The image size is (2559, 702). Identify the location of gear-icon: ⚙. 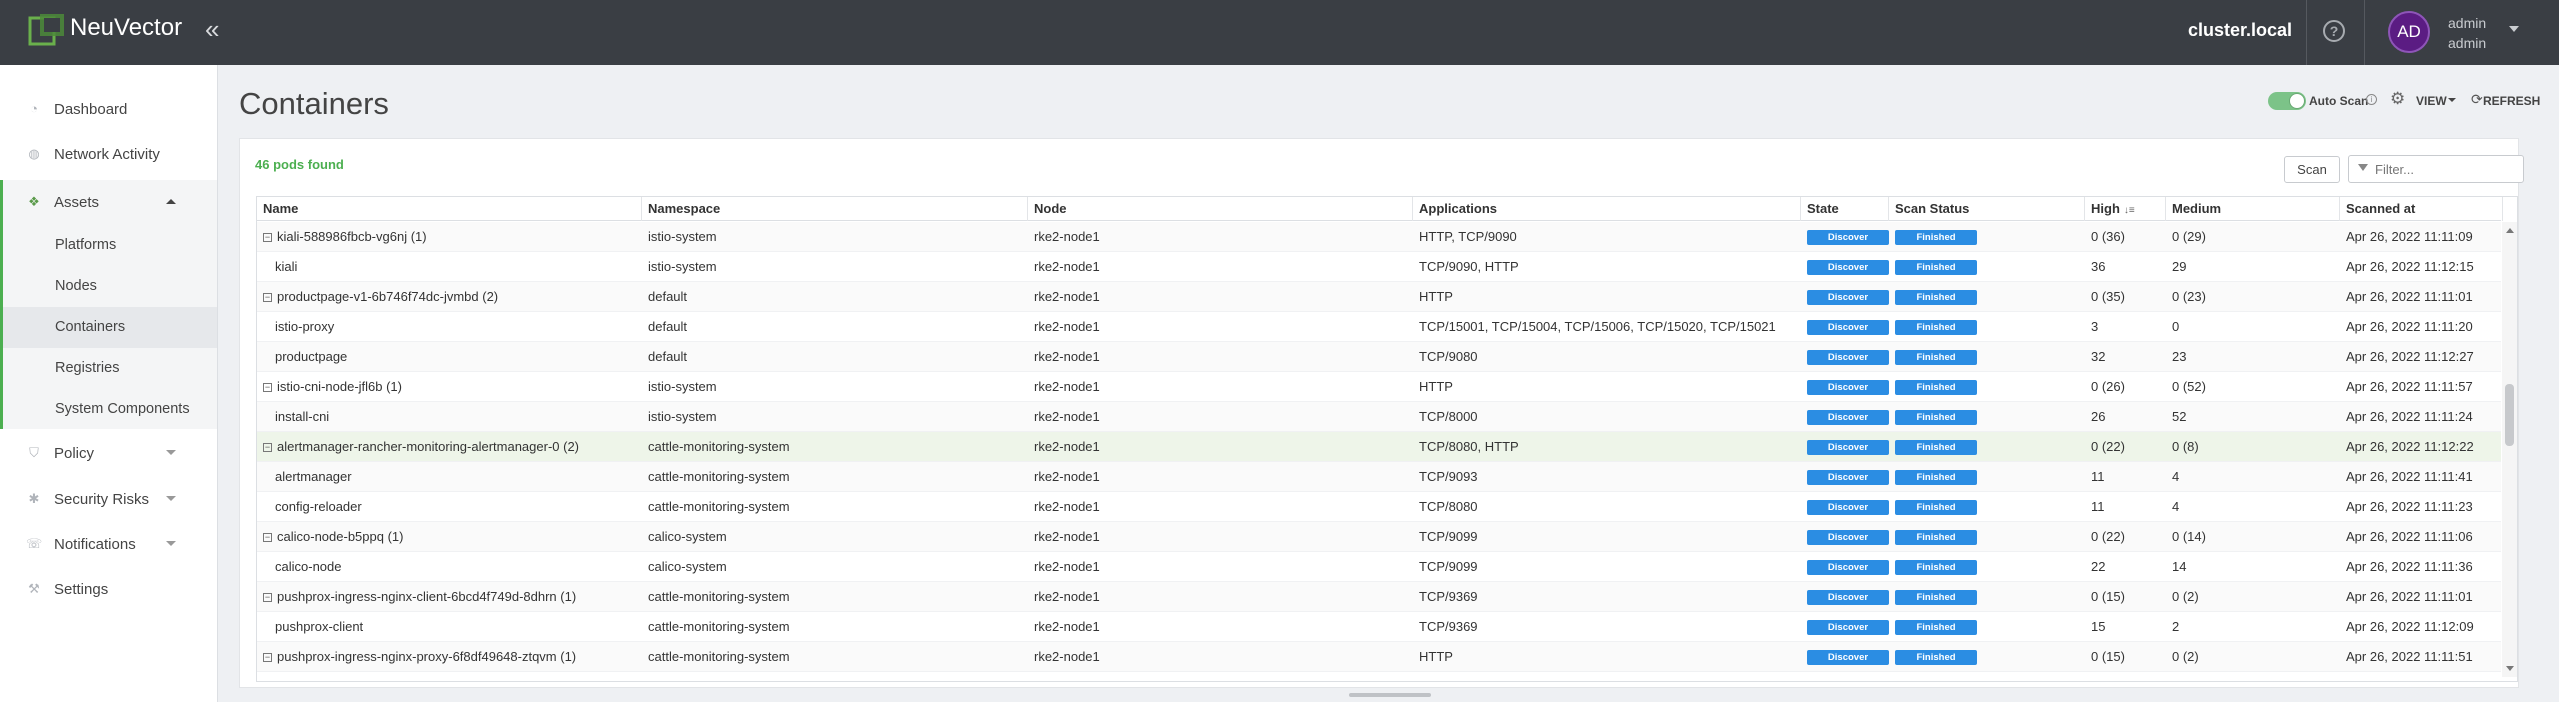
(2397, 99).